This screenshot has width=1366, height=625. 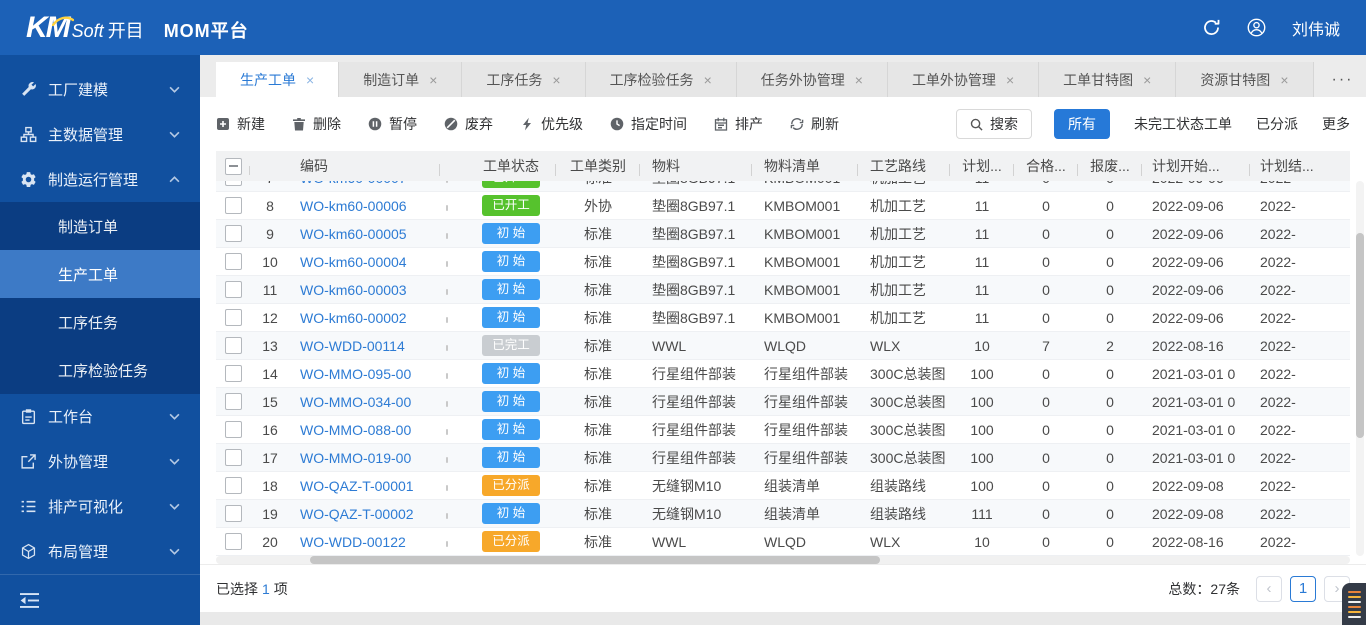 I want to click on tab-task-outsourcing: 任务外协管理 ×, so click(x=812, y=79).